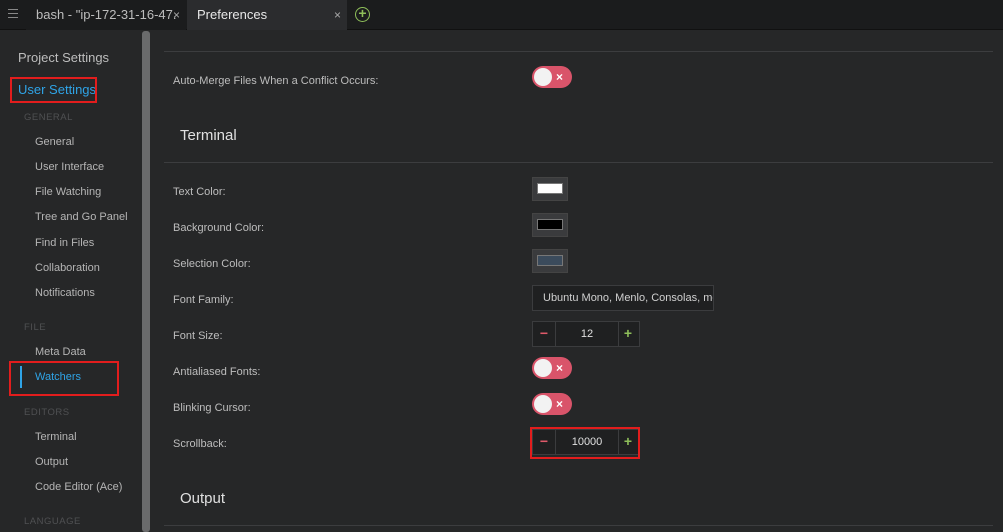 The image size is (1003, 532). What do you see at coordinates (200, 444) in the screenshot?
I see `scrollback-label: Scrollback:` at bounding box center [200, 444].